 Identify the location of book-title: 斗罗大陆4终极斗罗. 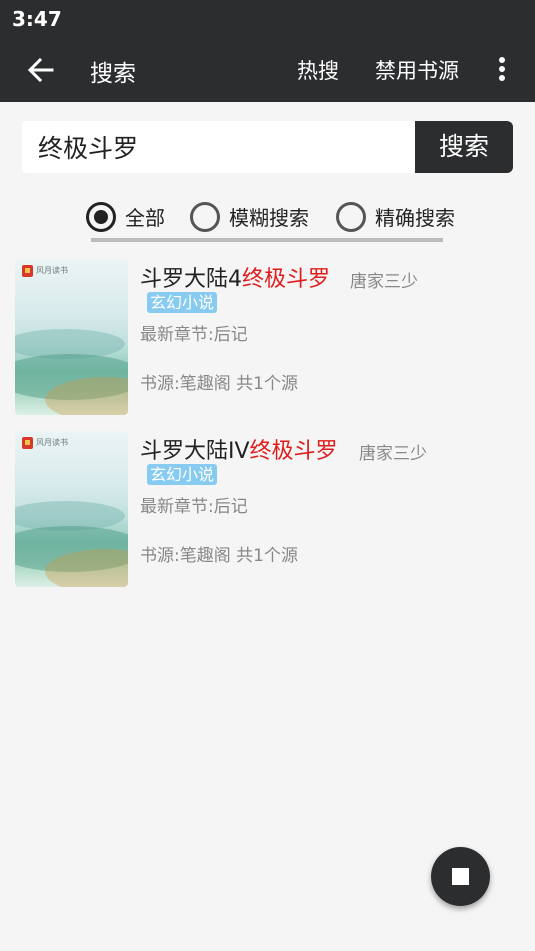
(235, 279).